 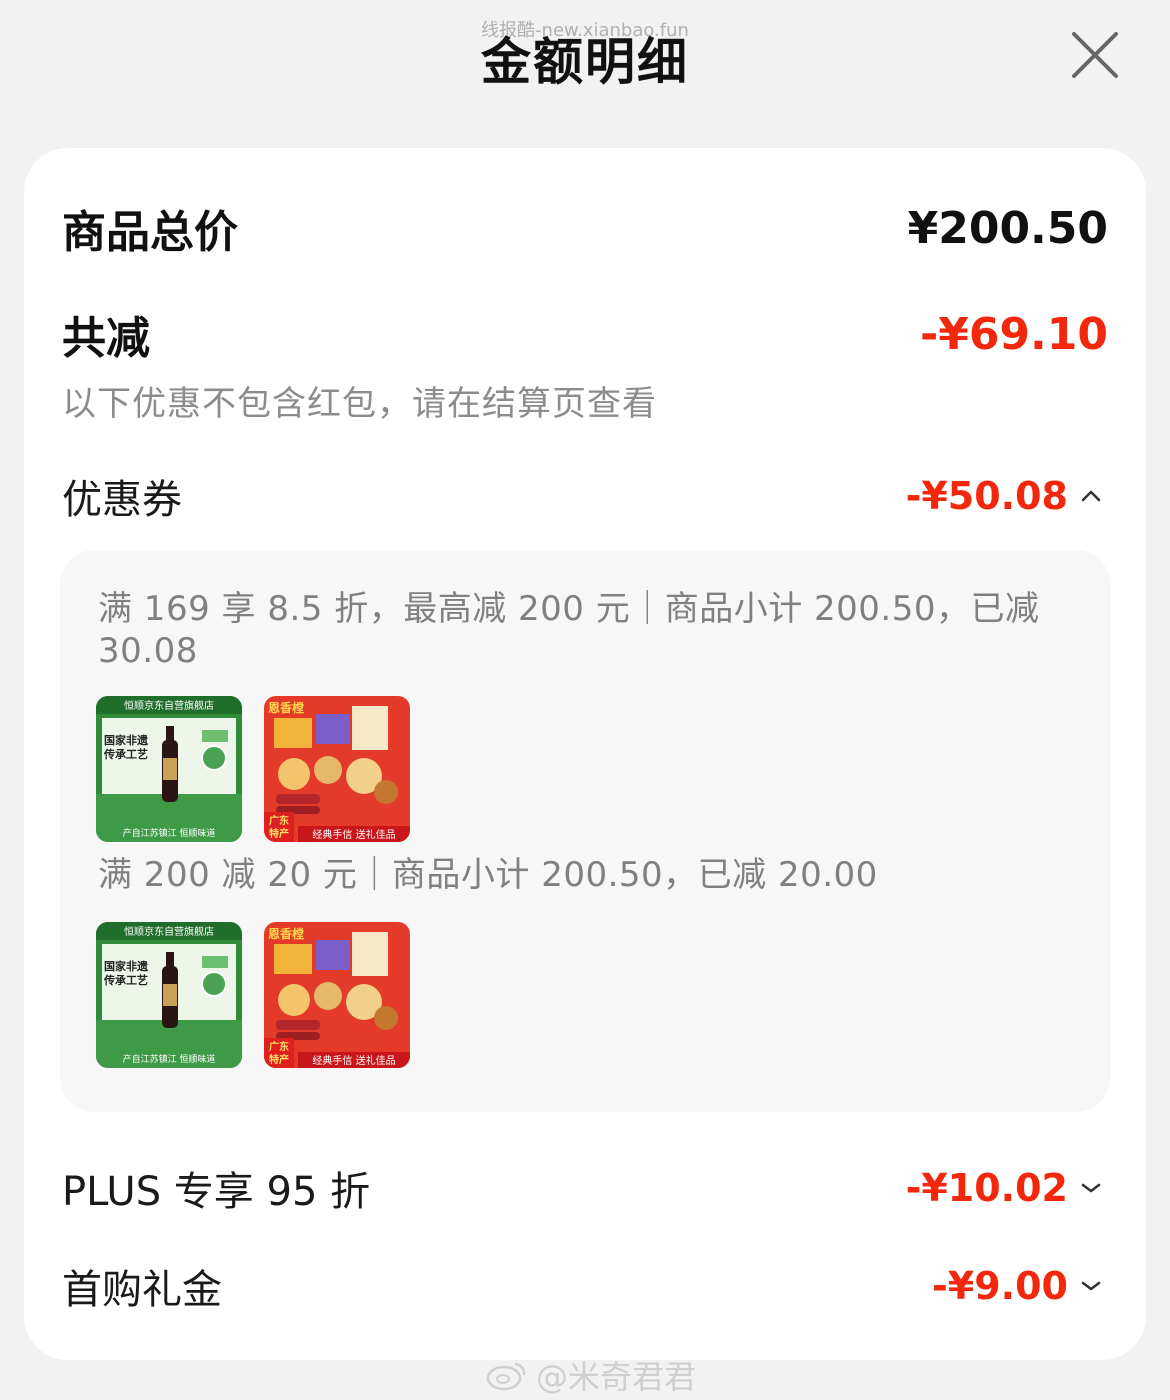 I want to click on total-reduce-row: 共减 -¥69.10, so click(x=585, y=334).